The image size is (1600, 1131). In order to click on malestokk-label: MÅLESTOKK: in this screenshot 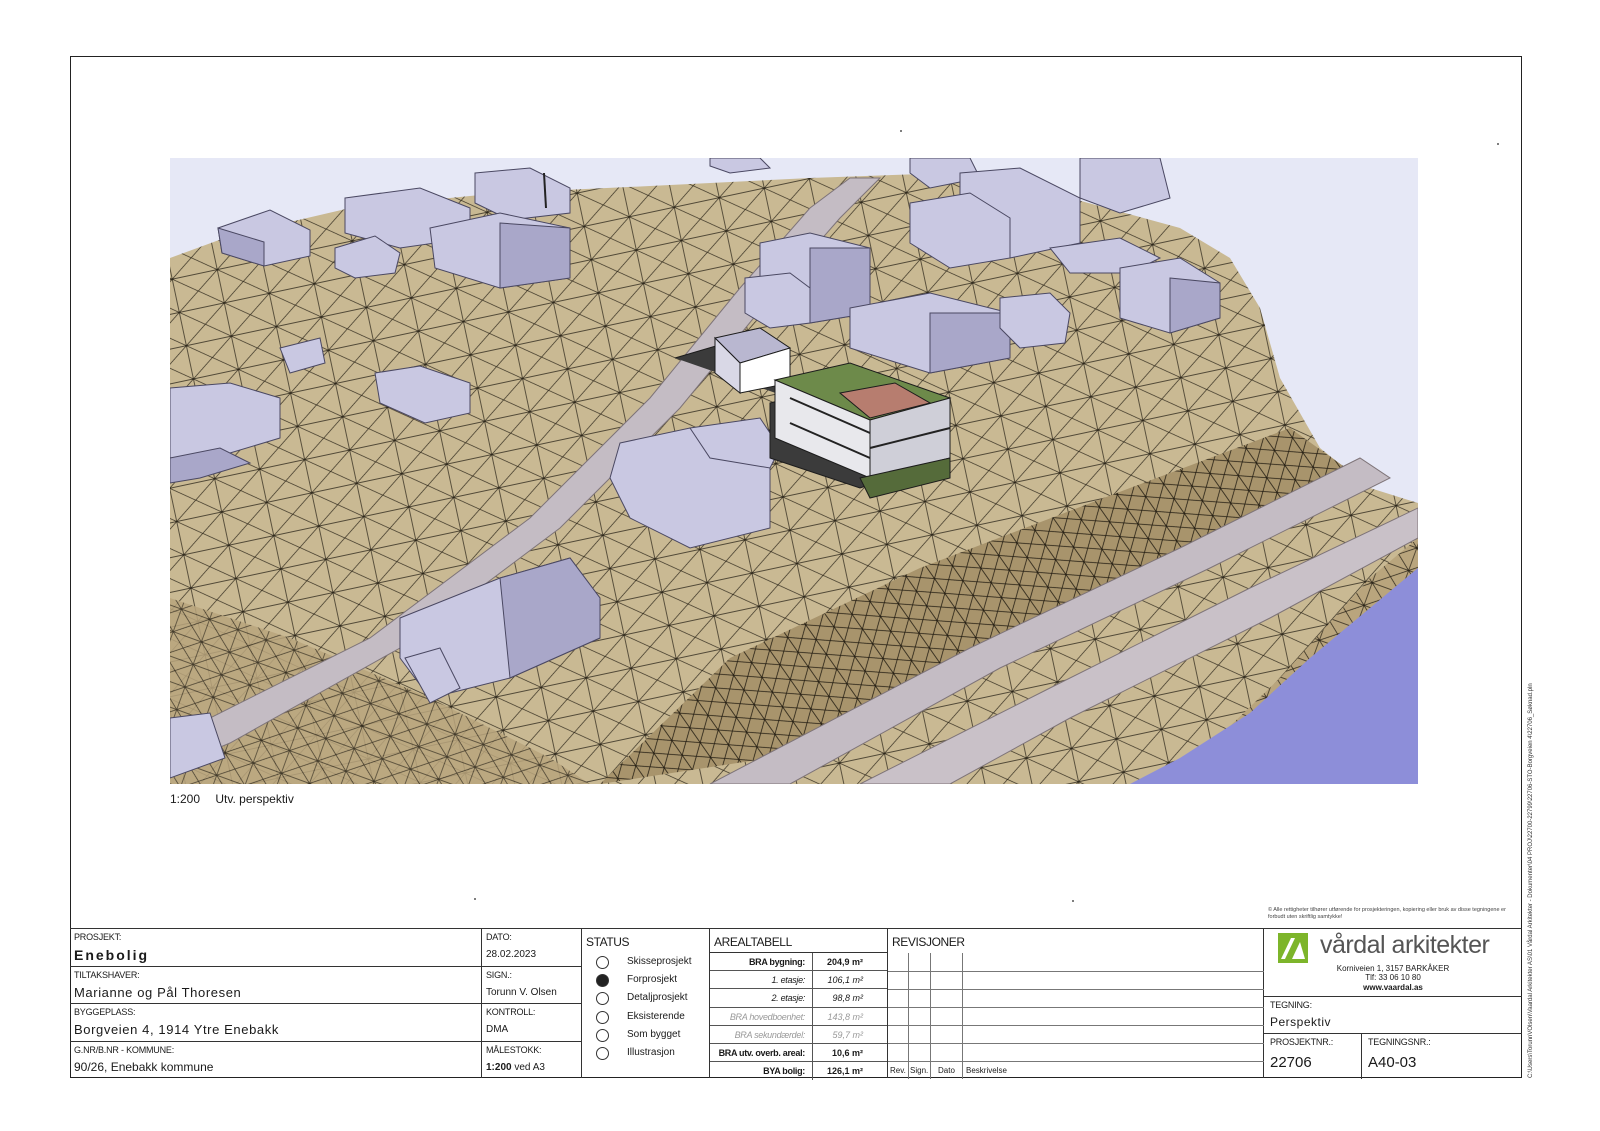, I will do `click(514, 1049)`.